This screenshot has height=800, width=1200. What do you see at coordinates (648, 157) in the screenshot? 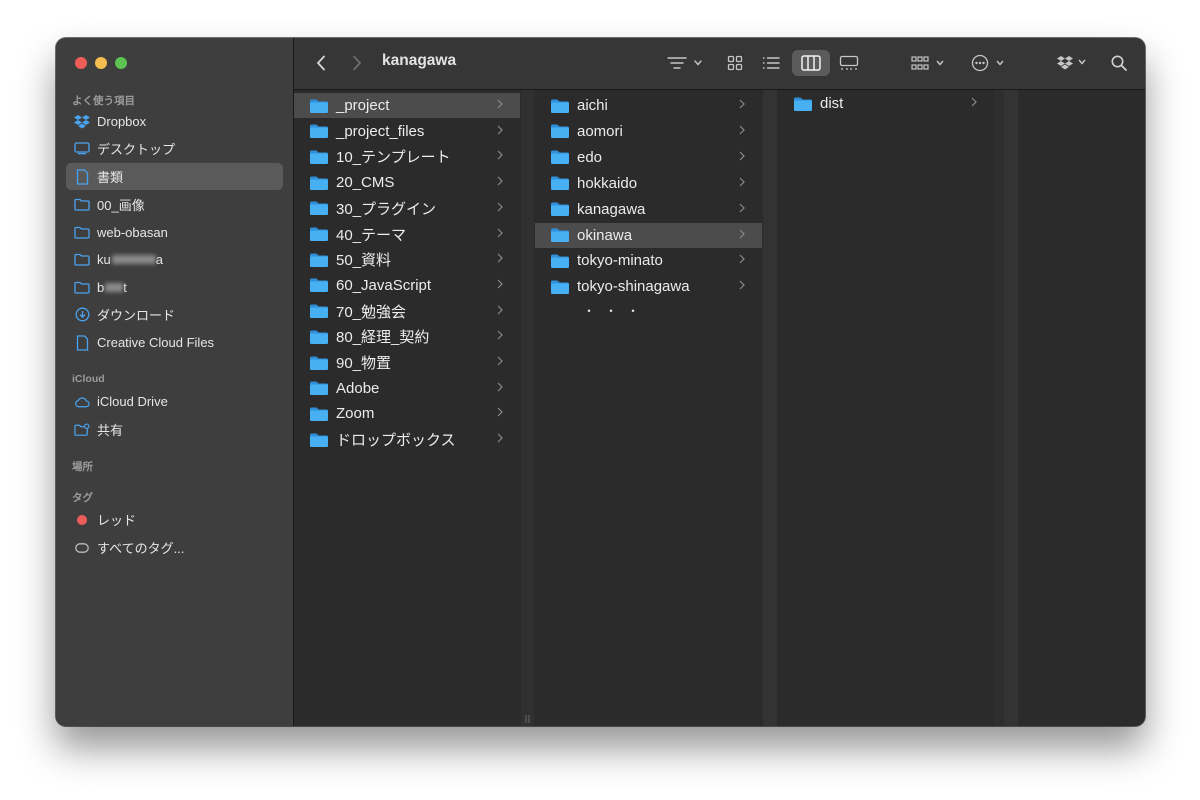
I see `folder-row: edo` at bounding box center [648, 157].